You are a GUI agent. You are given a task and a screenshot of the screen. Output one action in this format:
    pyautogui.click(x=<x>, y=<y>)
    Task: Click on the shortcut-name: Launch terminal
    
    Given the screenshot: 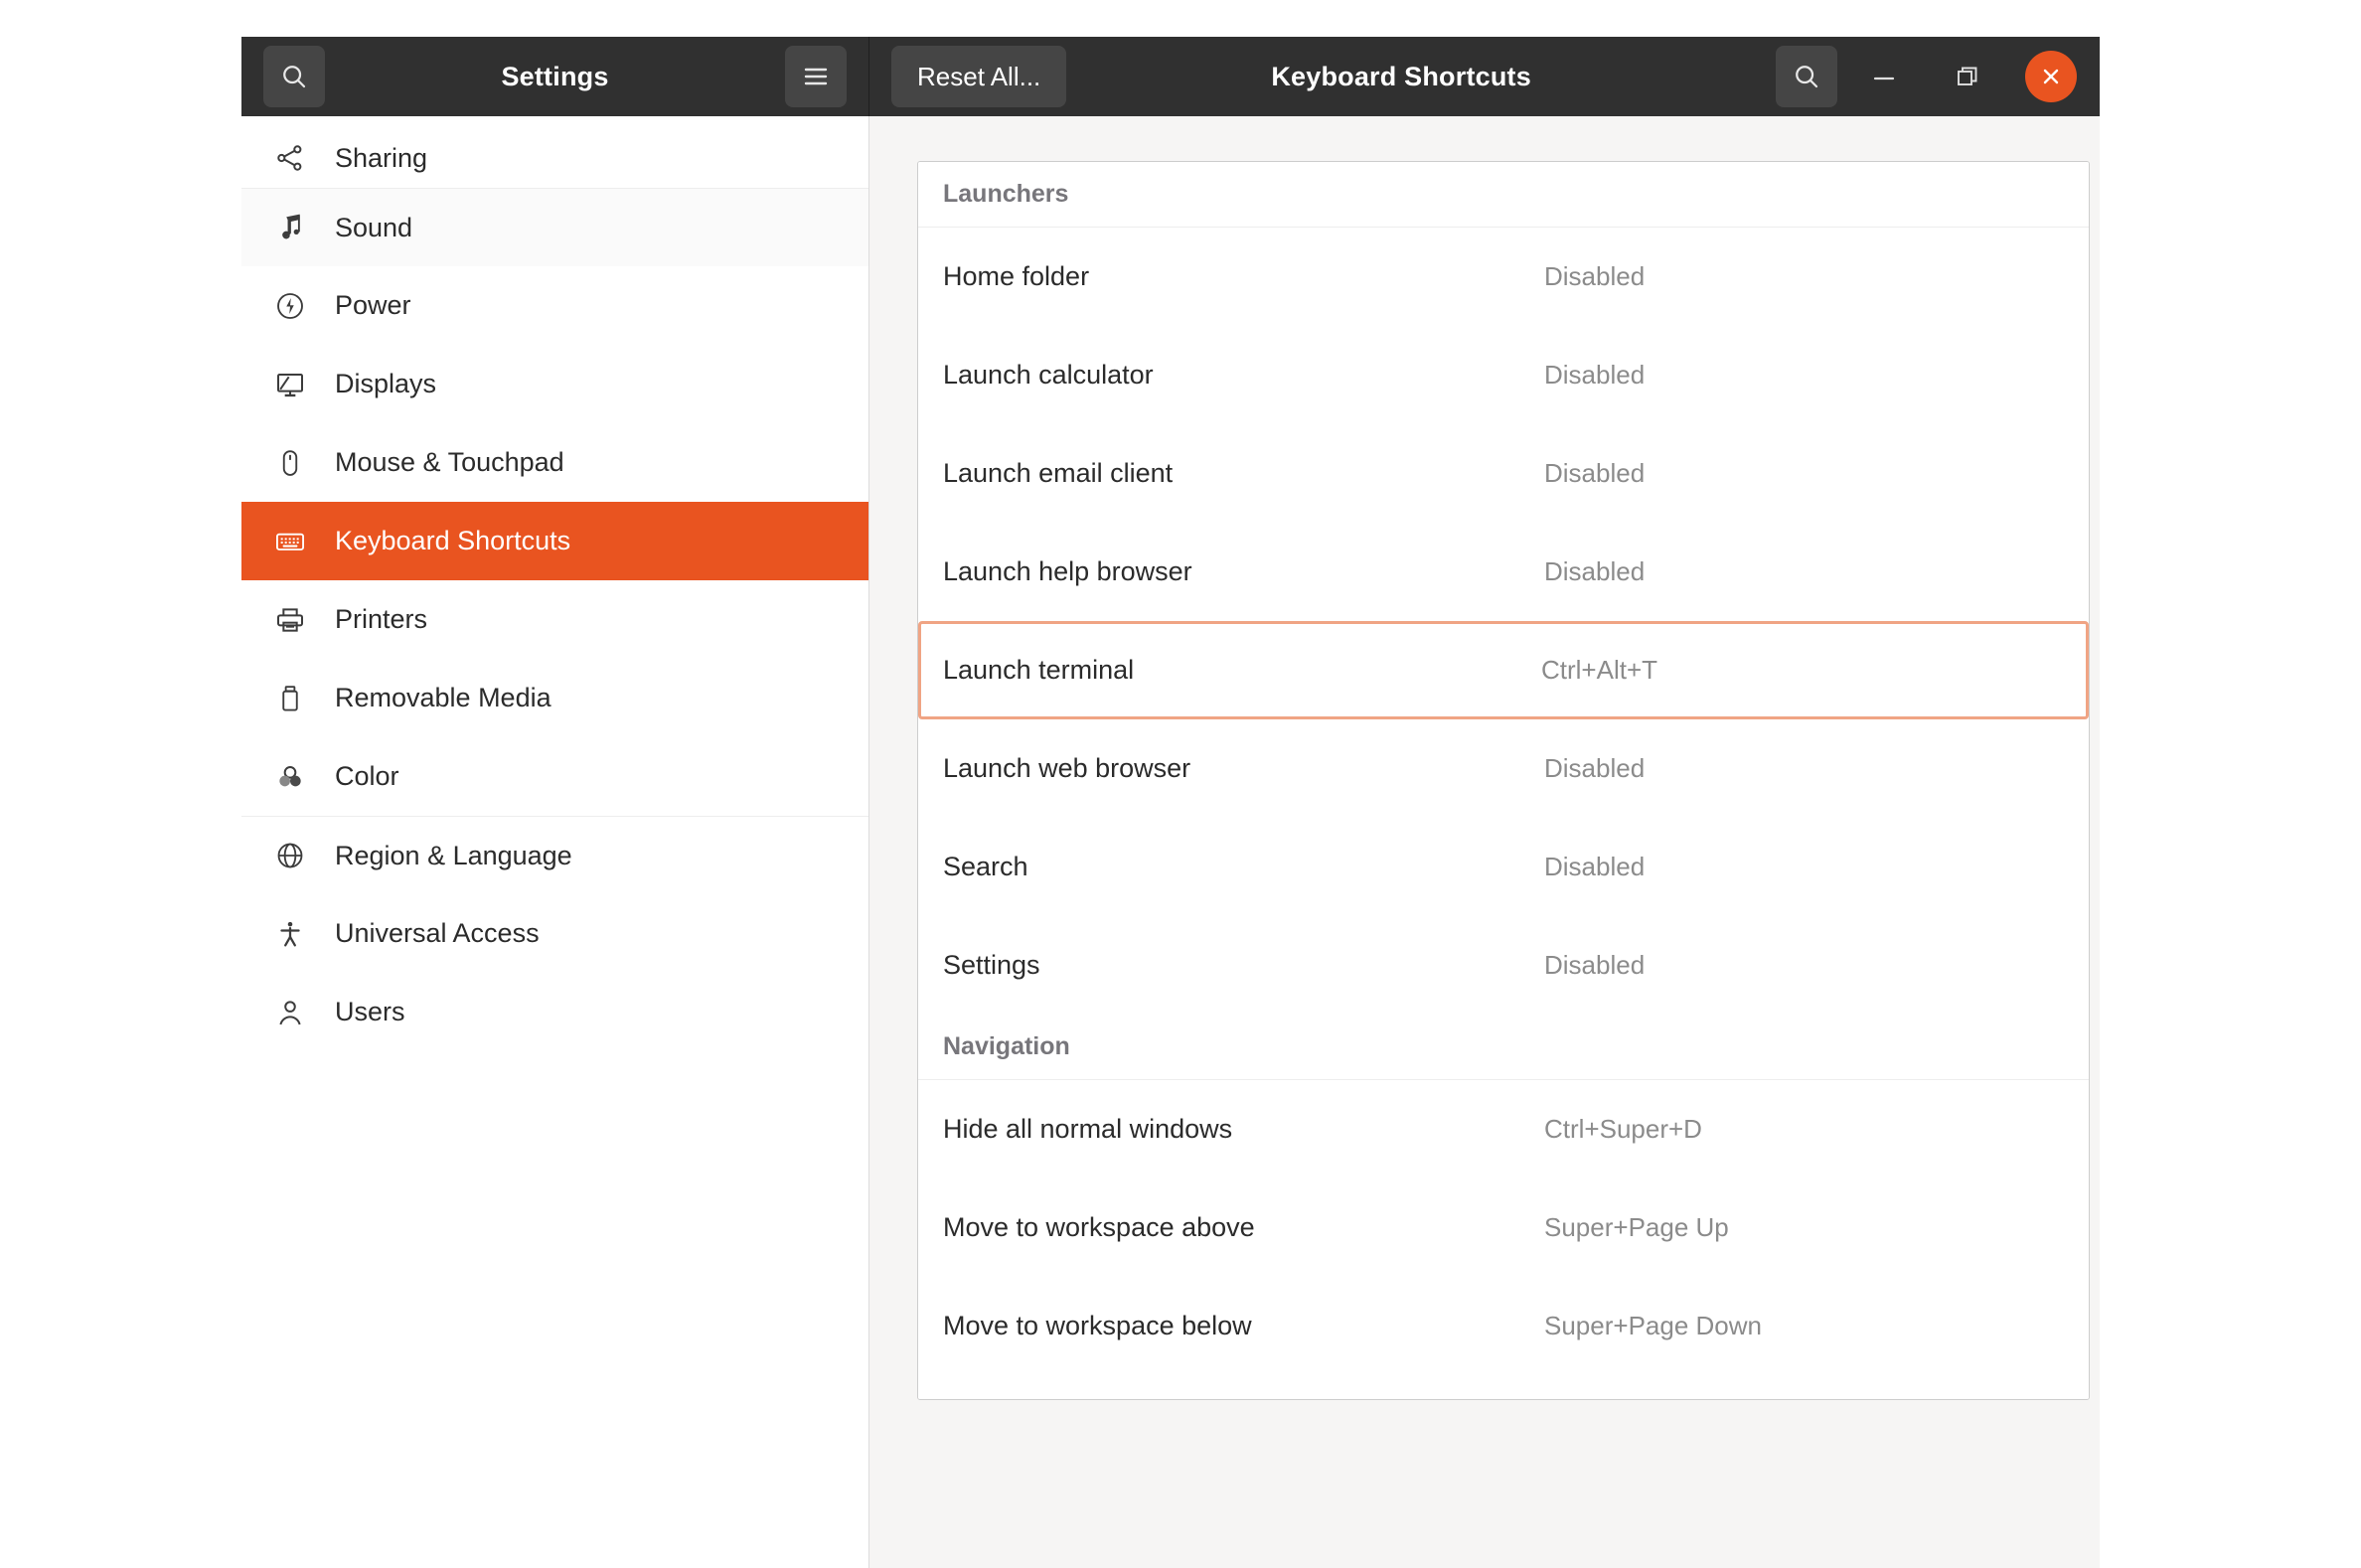 What is the action you would take?
    pyautogui.click(x=1039, y=670)
    